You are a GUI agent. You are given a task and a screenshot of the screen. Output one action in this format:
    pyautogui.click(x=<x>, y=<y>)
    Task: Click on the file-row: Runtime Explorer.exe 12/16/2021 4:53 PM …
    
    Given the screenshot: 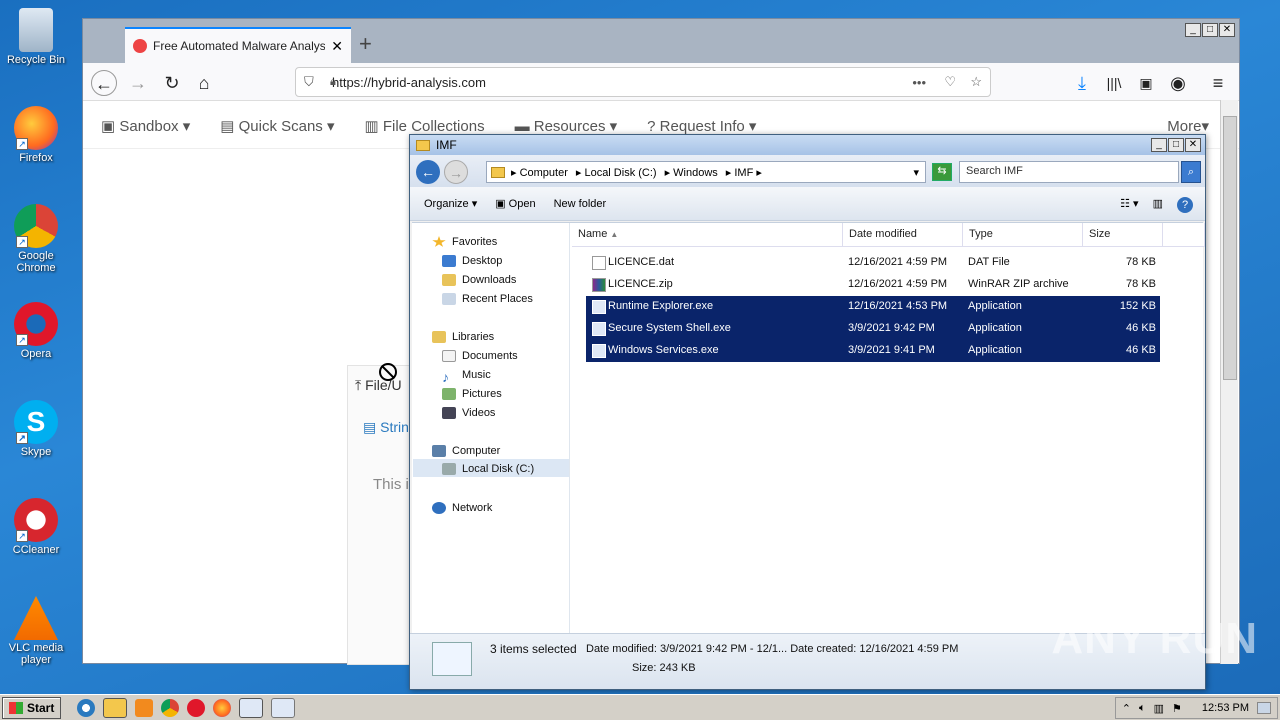 What is the action you would take?
    pyautogui.click(x=873, y=307)
    